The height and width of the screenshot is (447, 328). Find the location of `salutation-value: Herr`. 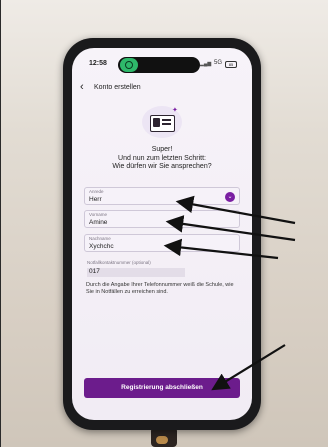

salutation-value: Herr is located at coordinates (95, 199).